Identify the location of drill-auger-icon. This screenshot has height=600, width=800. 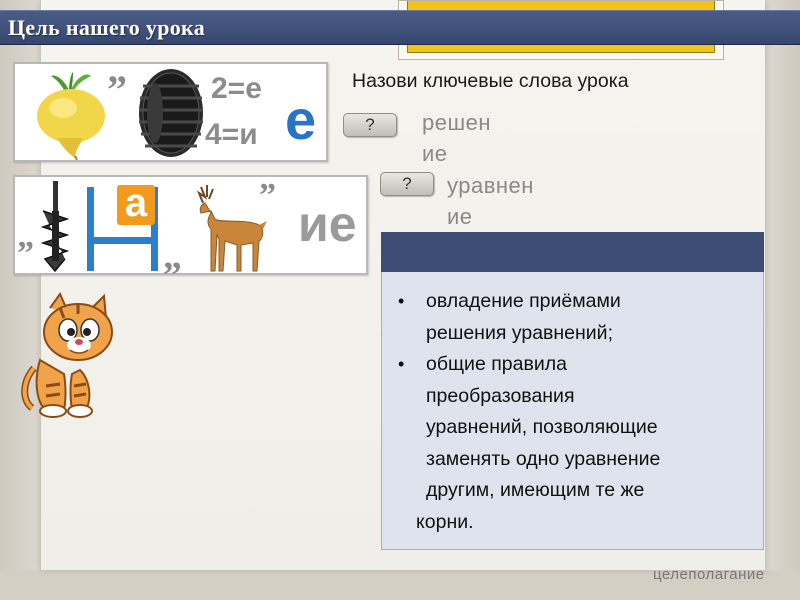
(55, 227).